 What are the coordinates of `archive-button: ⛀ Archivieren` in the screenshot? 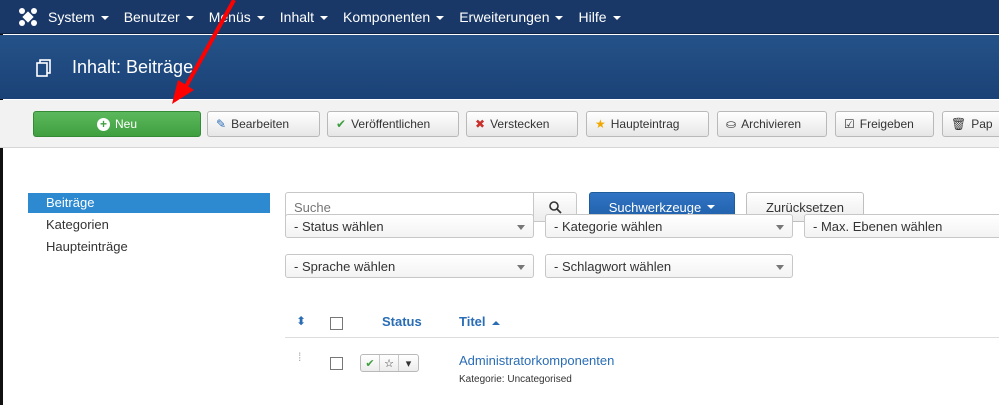 It's located at (772, 124).